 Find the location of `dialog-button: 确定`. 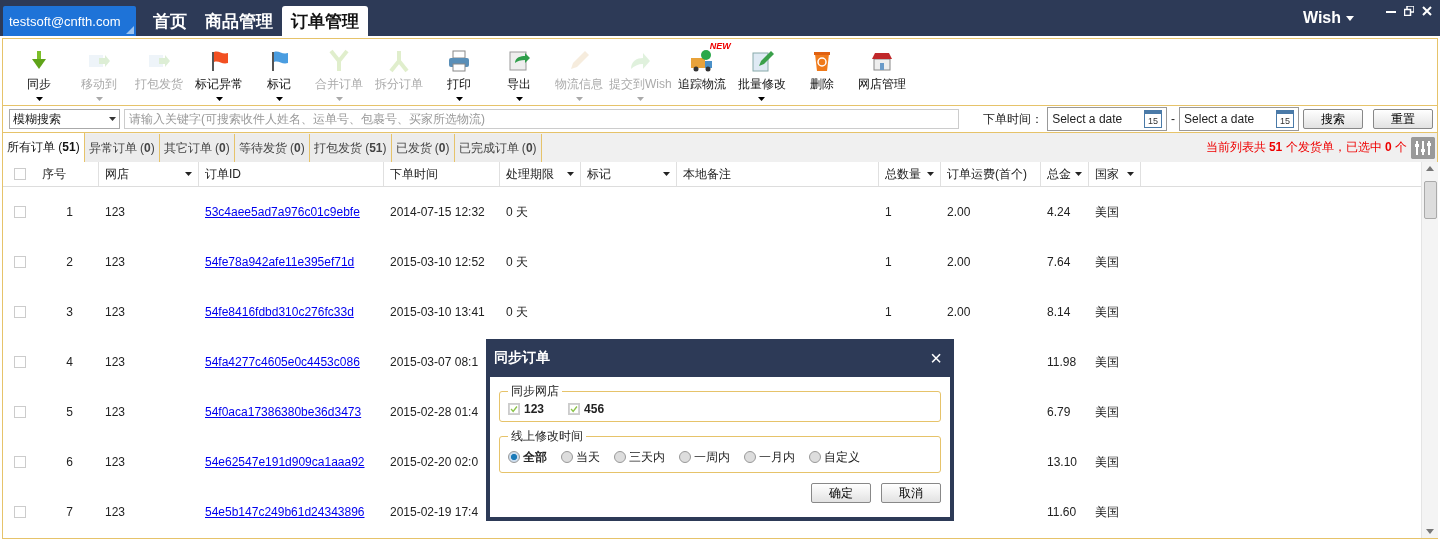

dialog-button: 确定 is located at coordinates (841, 493).